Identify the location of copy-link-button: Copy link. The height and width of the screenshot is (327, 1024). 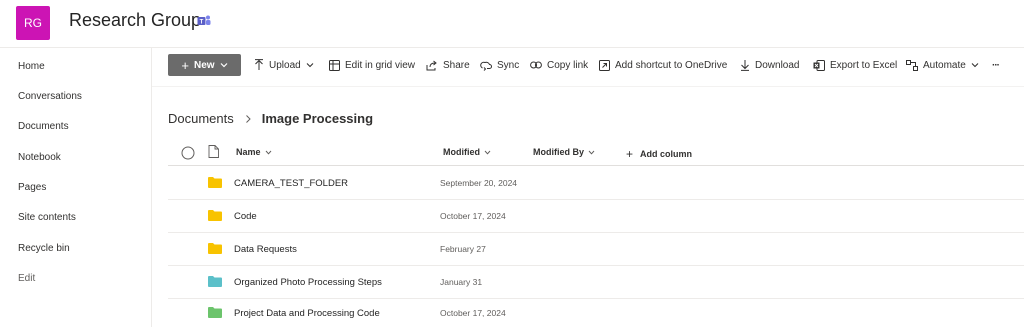
(559, 65).